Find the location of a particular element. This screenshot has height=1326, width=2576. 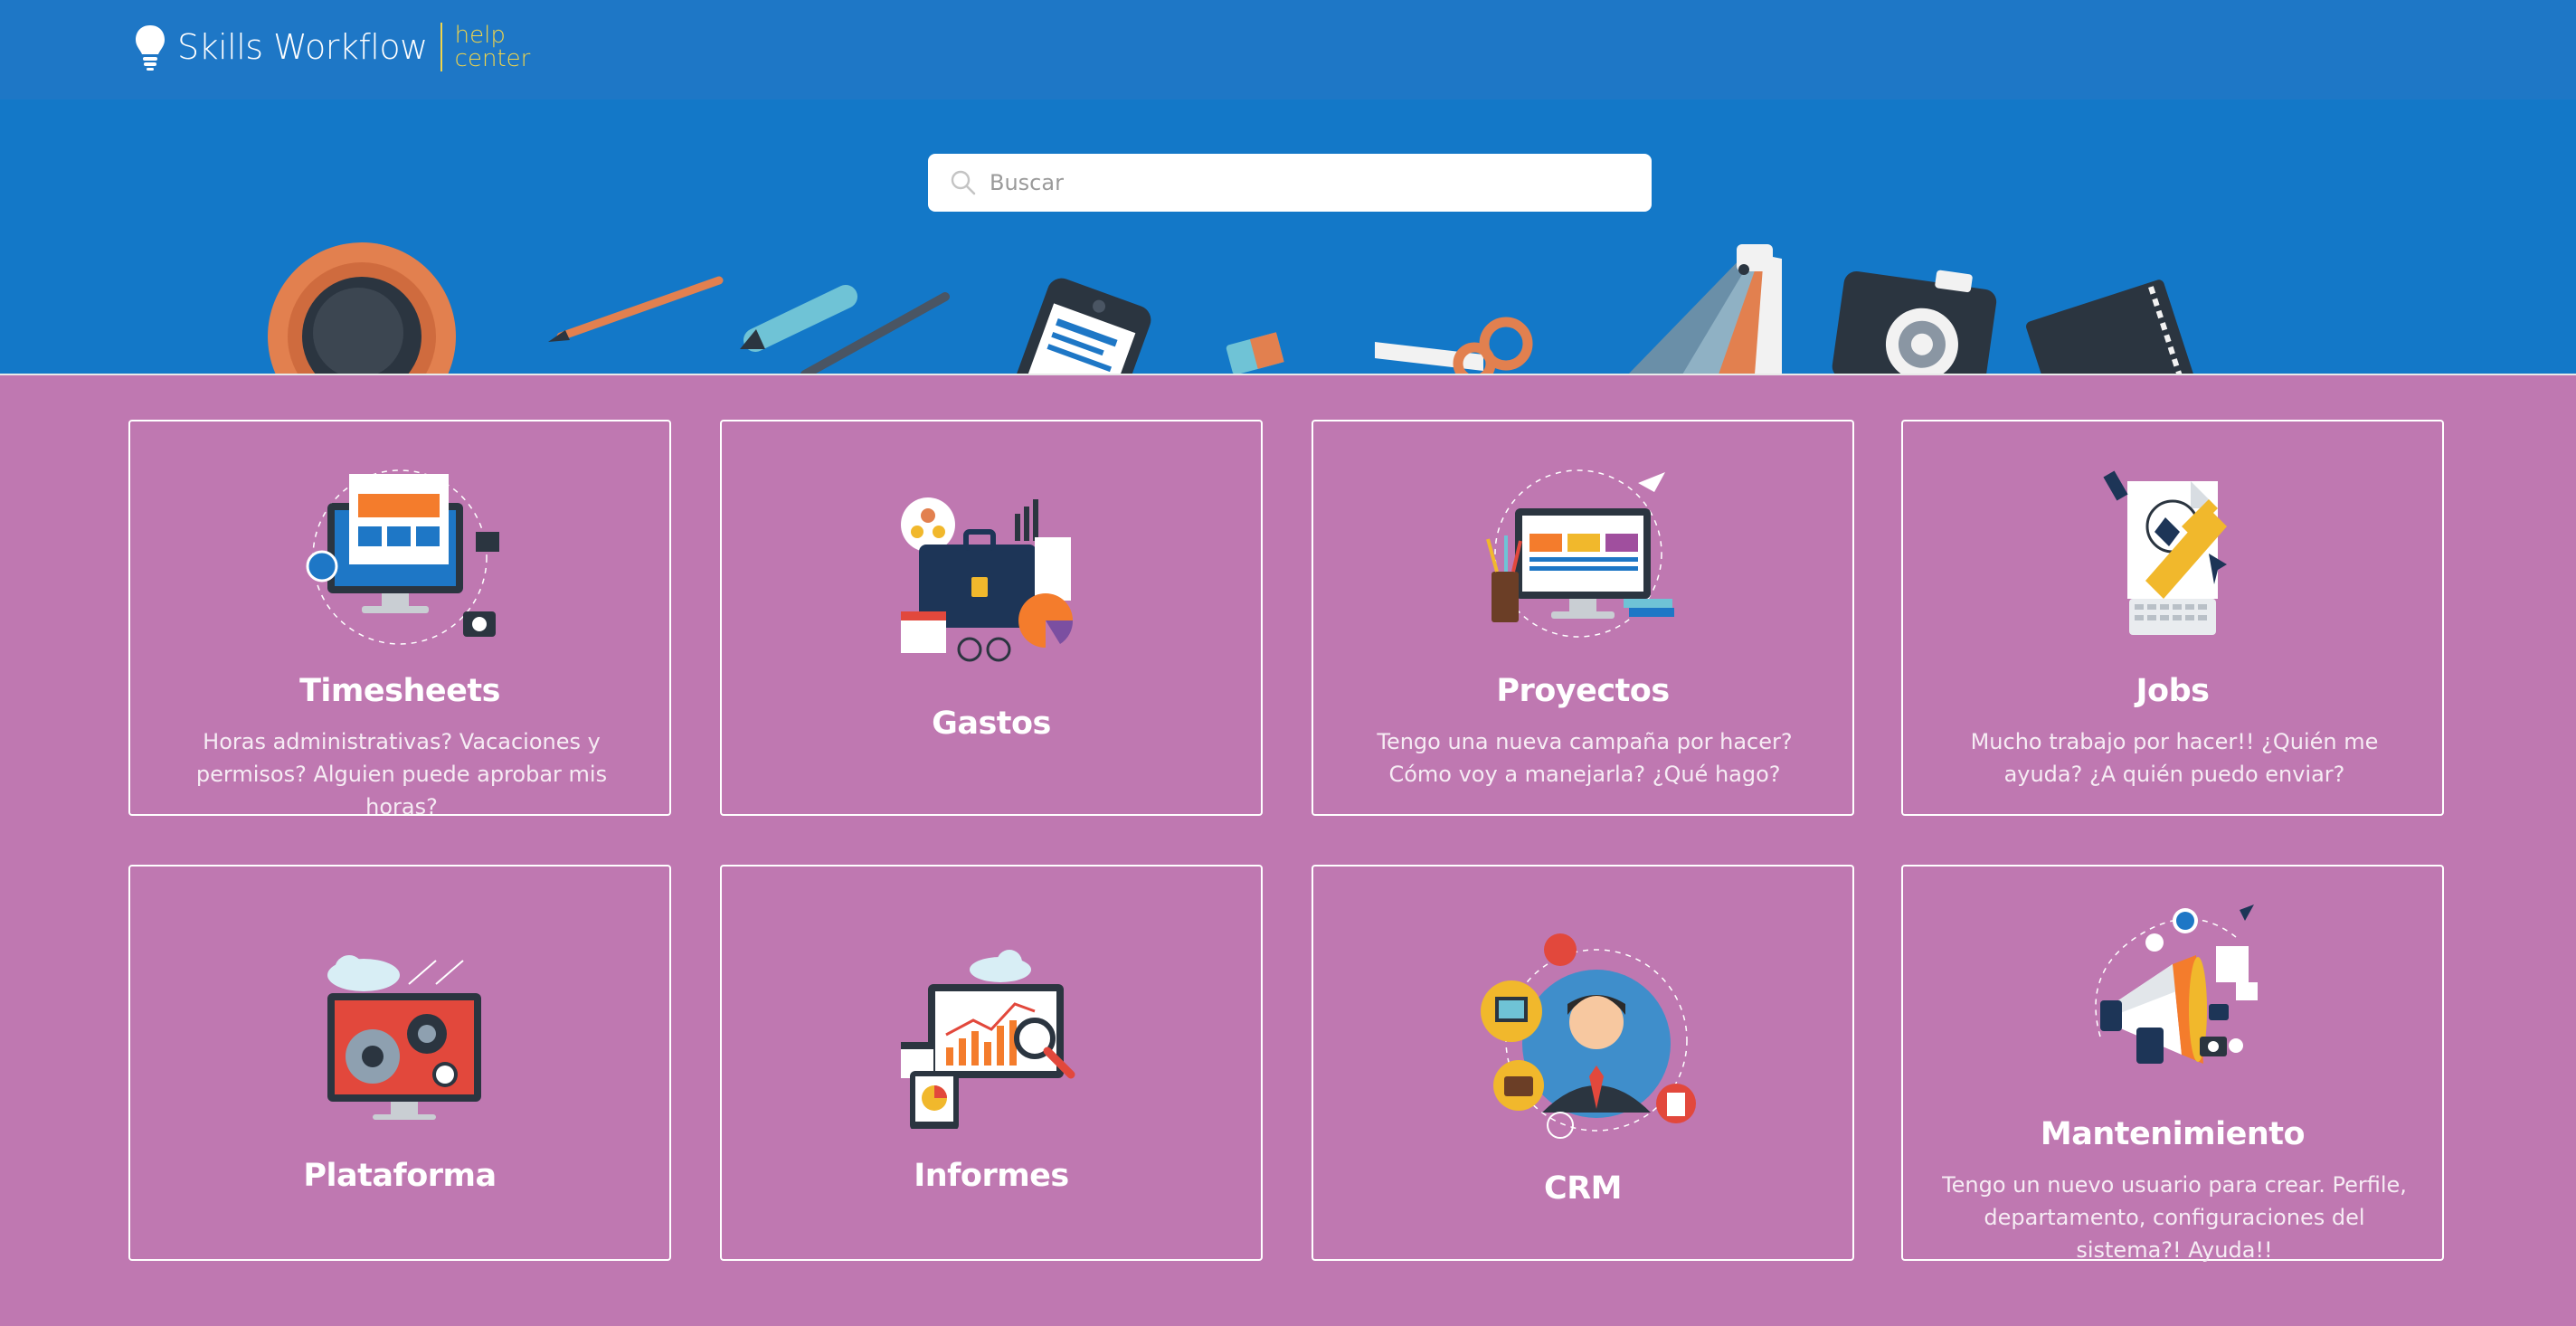

category-card-gastos: Gastos is located at coordinates (992, 618).